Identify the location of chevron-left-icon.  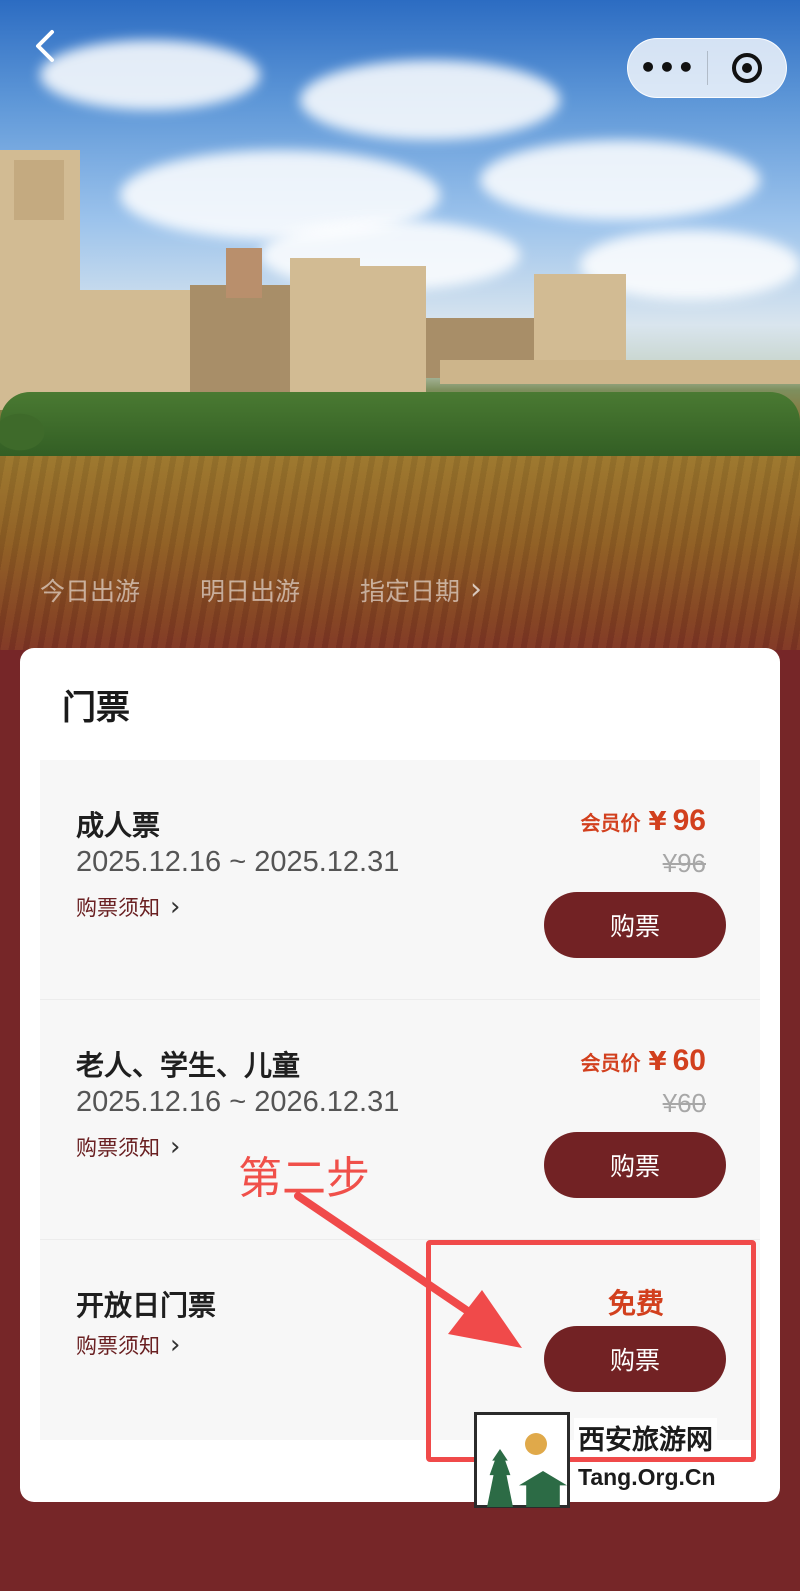
(45, 46).